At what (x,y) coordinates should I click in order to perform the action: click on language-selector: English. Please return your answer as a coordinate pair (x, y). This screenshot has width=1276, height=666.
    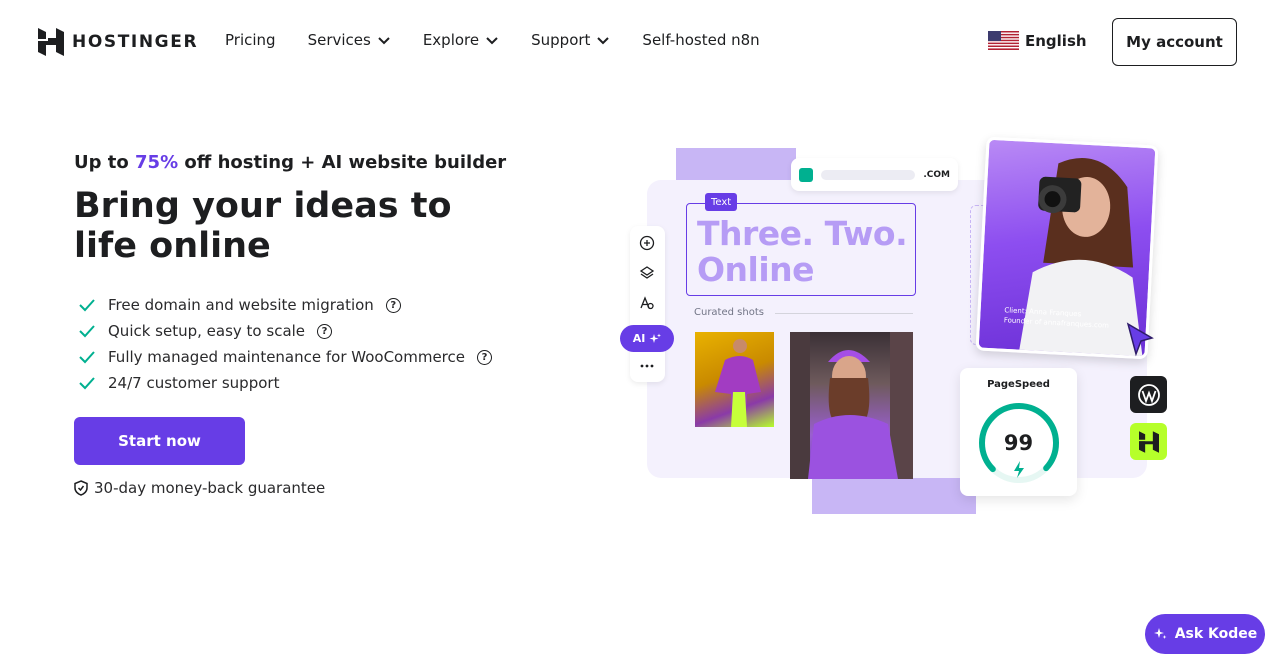
    Looking at the image, I should click on (1037, 40).